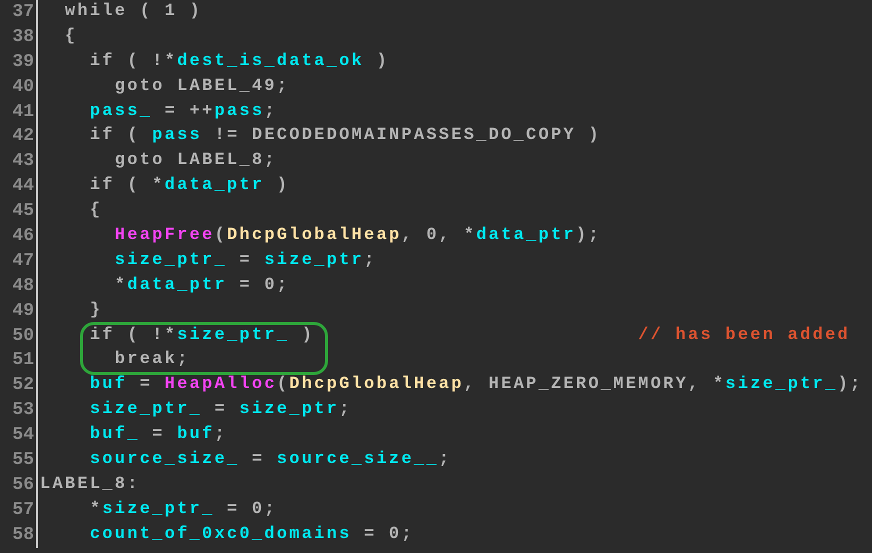  I want to click on code-comment: // has been added, so click(744, 335).